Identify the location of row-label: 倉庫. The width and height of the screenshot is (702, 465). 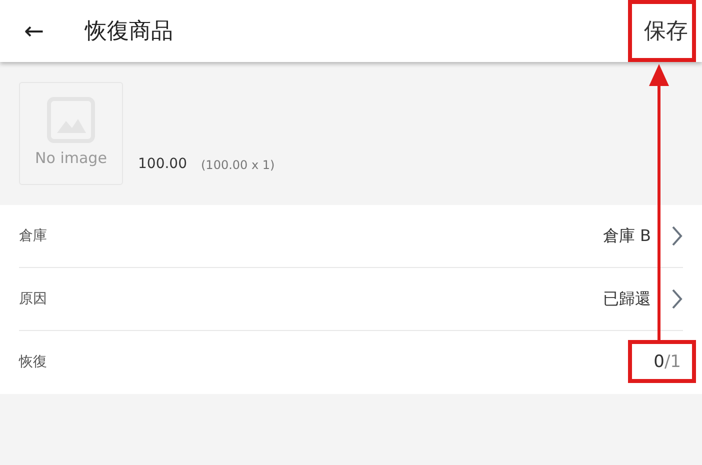
(33, 236).